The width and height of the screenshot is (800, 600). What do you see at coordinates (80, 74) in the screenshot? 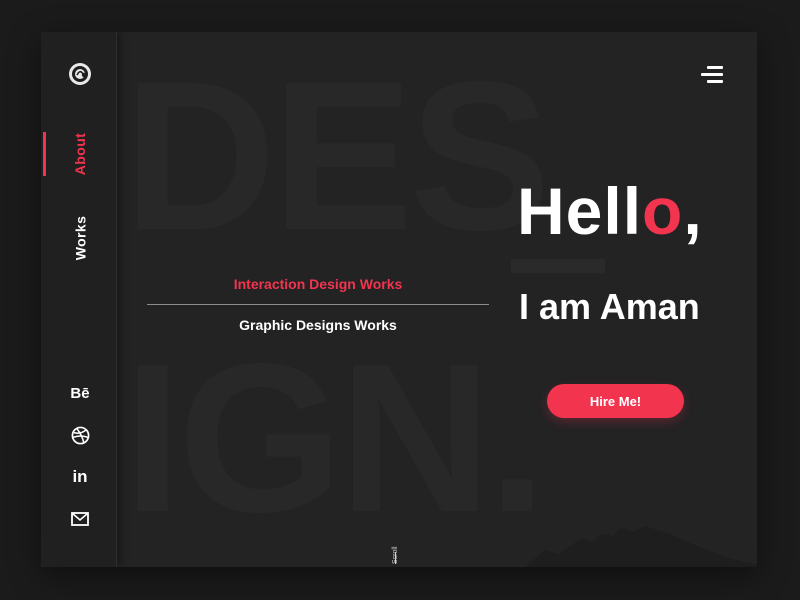
I see `avatar-logo-icon` at bounding box center [80, 74].